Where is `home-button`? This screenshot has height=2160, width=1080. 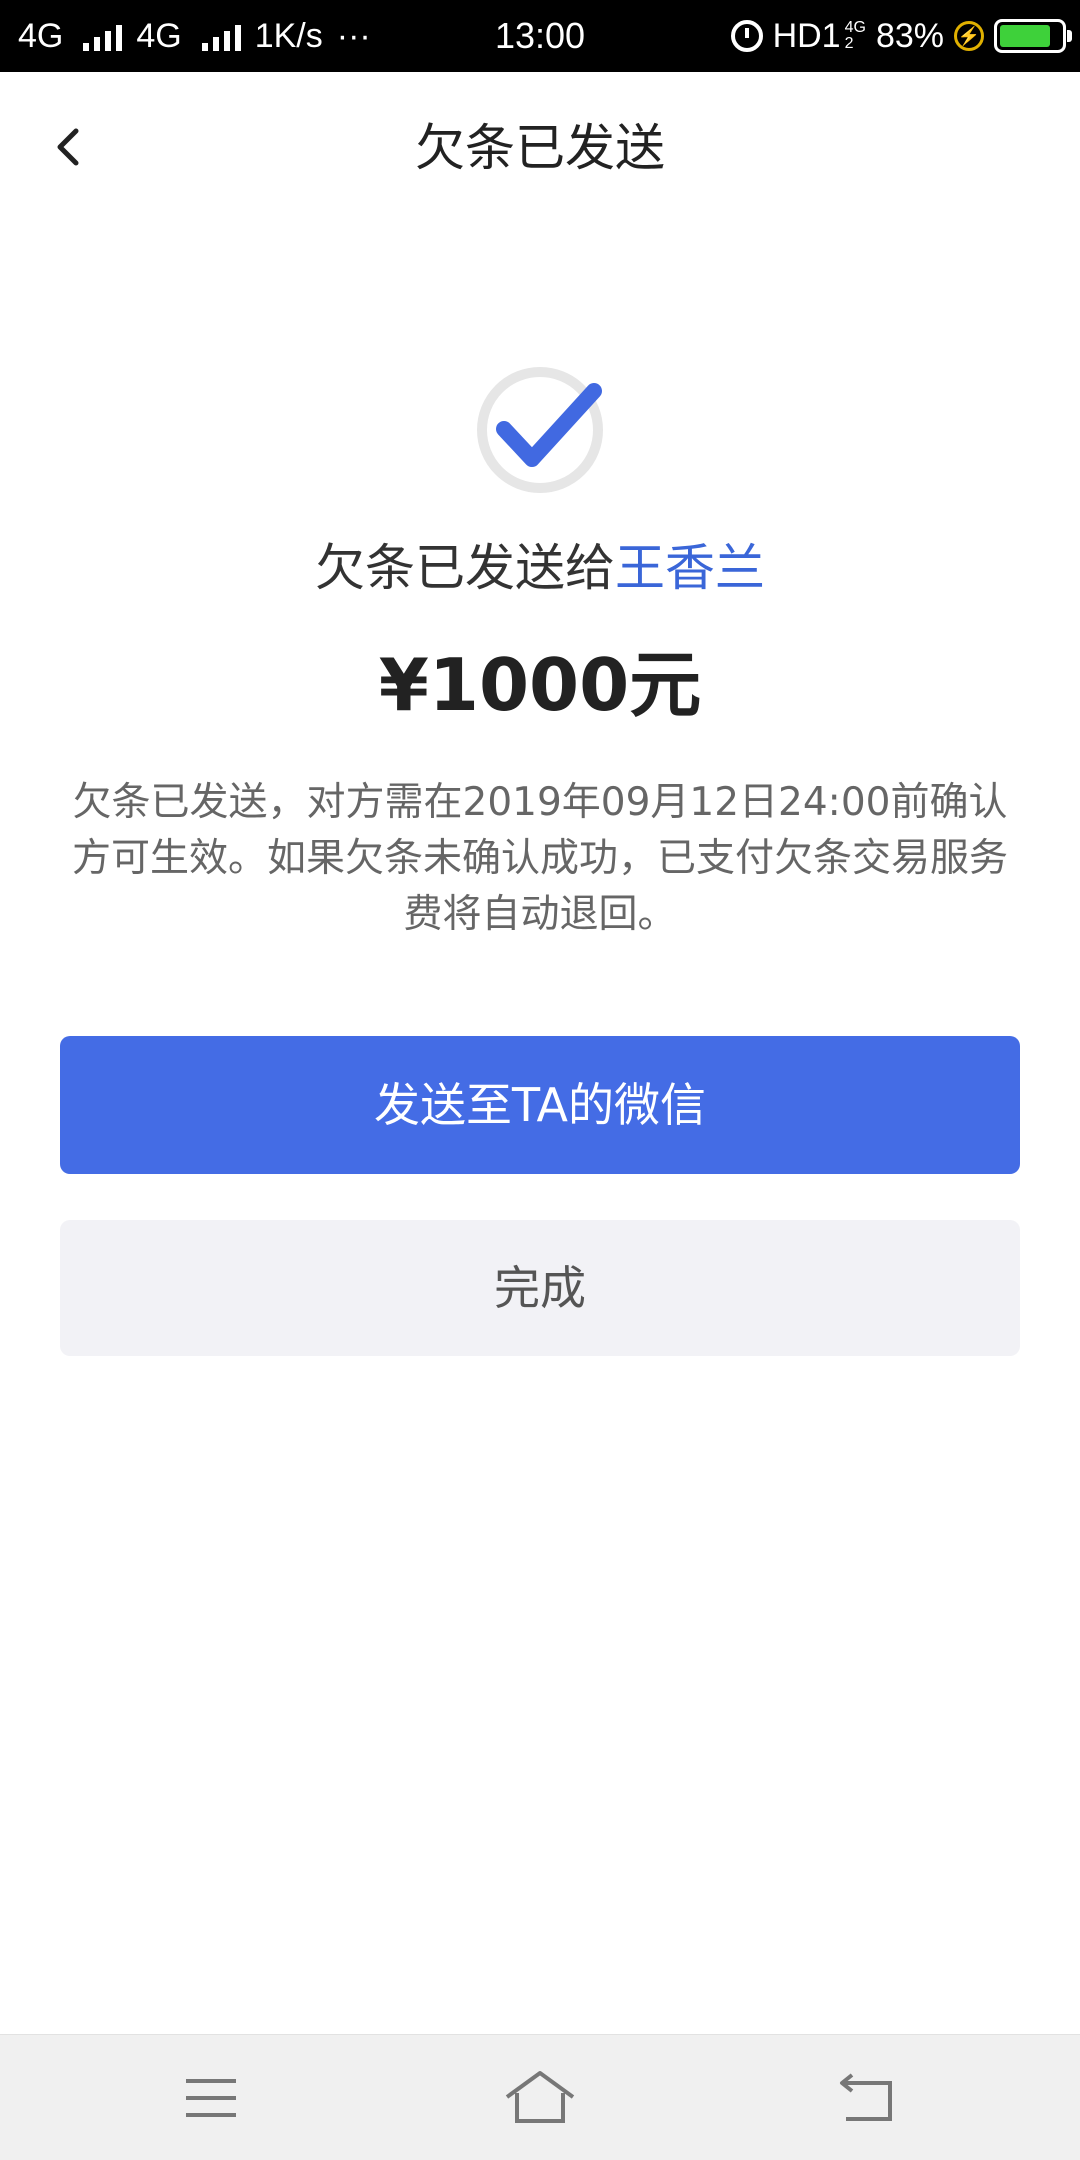
home-button is located at coordinates (540, 2098).